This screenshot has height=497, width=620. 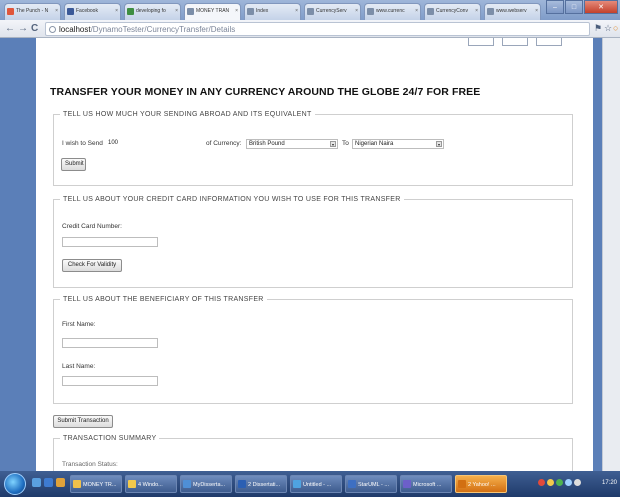 I want to click on to-currency-select: Nigerian Naira ▾, so click(x=398, y=144).